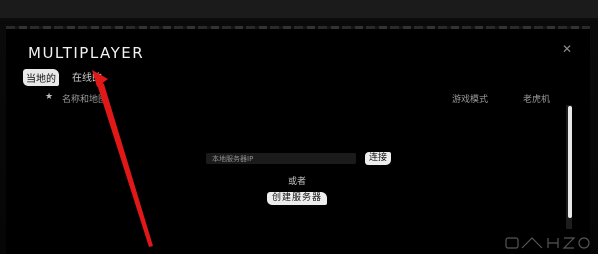 Image resolution: width=598 pixels, height=254 pixels. What do you see at coordinates (567, 49) in the screenshot?
I see `close-icon: ✕` at bounding box center [567, 49].